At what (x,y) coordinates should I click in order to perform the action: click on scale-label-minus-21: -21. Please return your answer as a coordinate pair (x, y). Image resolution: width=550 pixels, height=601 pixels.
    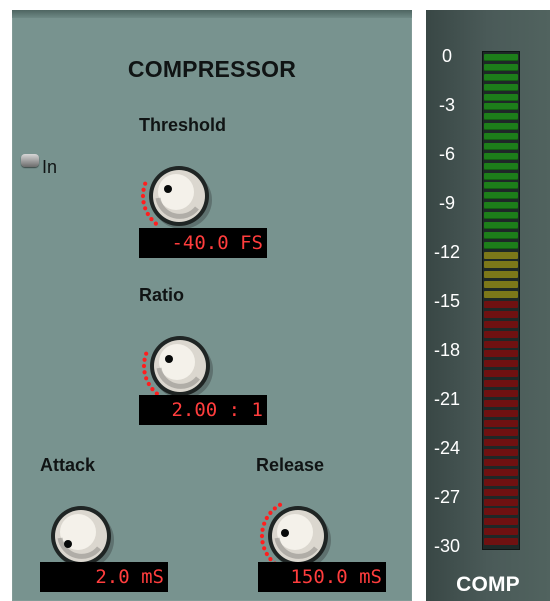
    Looking at the image, I should click on (446, 399).